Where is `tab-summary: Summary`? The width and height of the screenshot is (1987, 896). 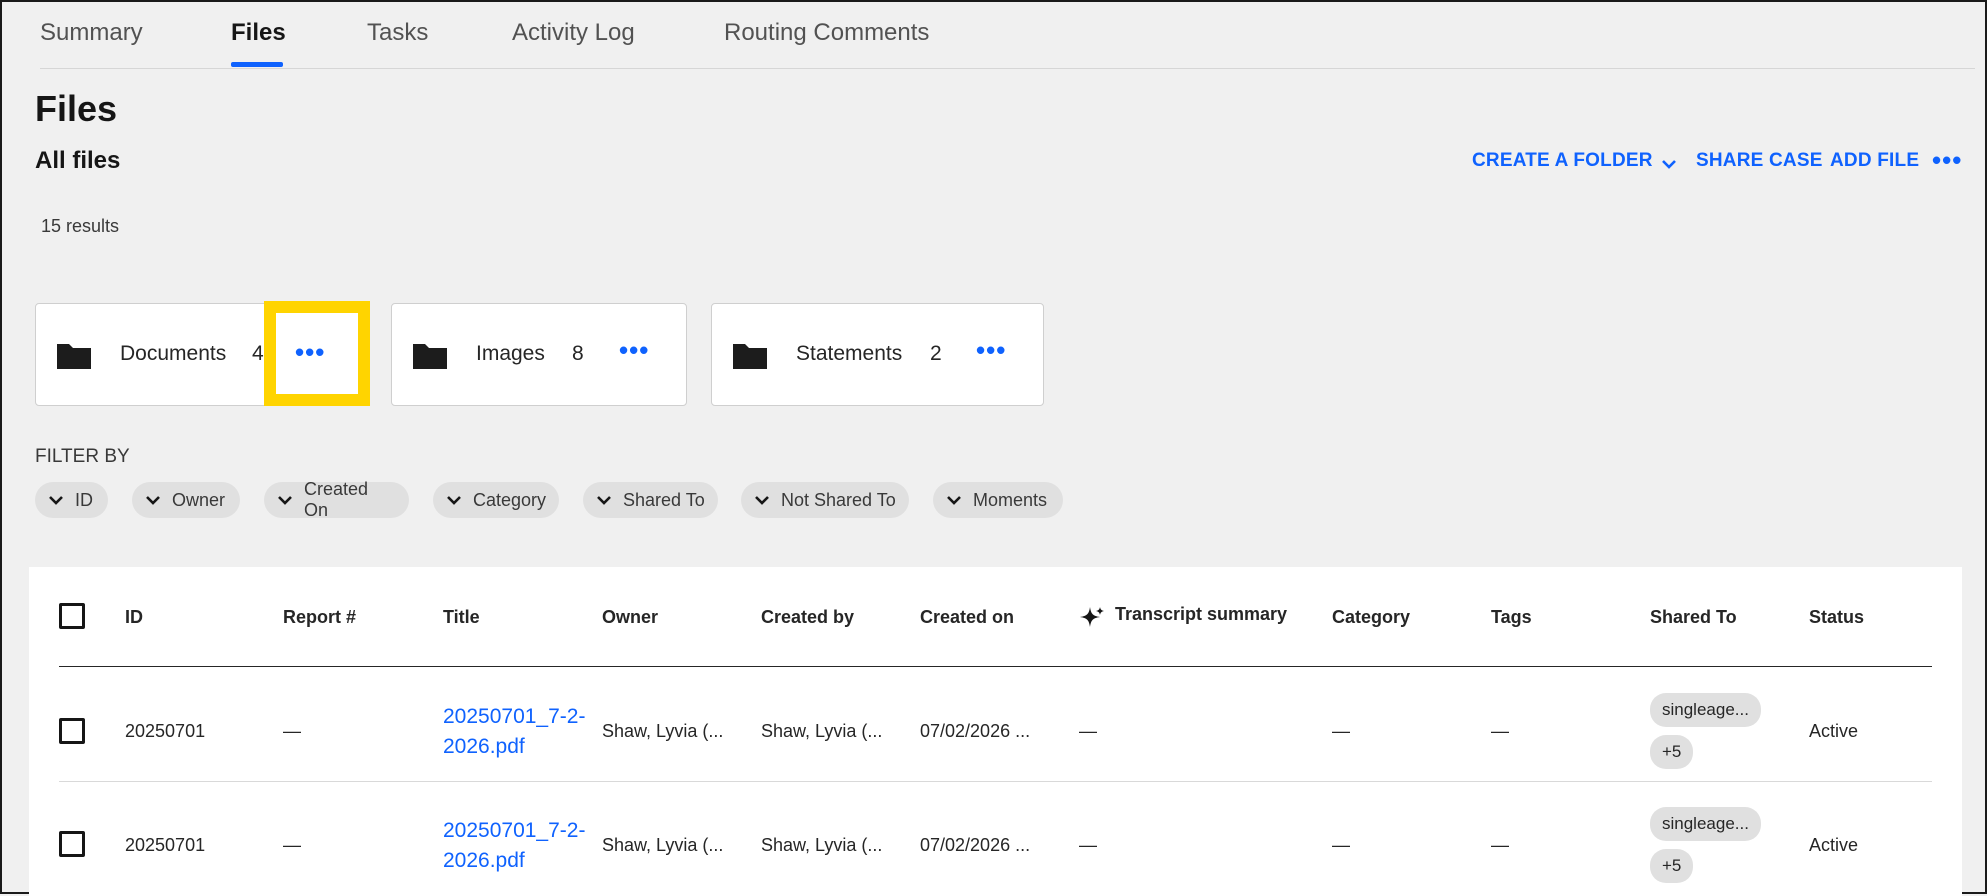 tab-summary: Summary is located at coordinates (91, 33).